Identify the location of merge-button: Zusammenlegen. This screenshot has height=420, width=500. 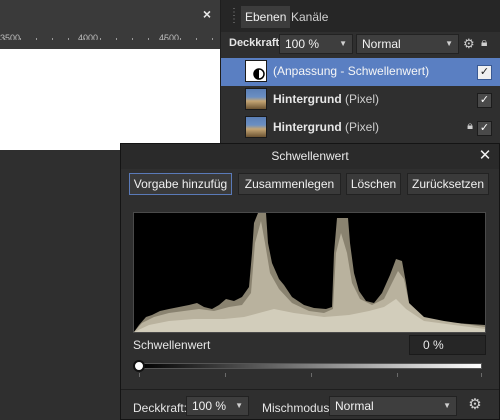
(289, 184).